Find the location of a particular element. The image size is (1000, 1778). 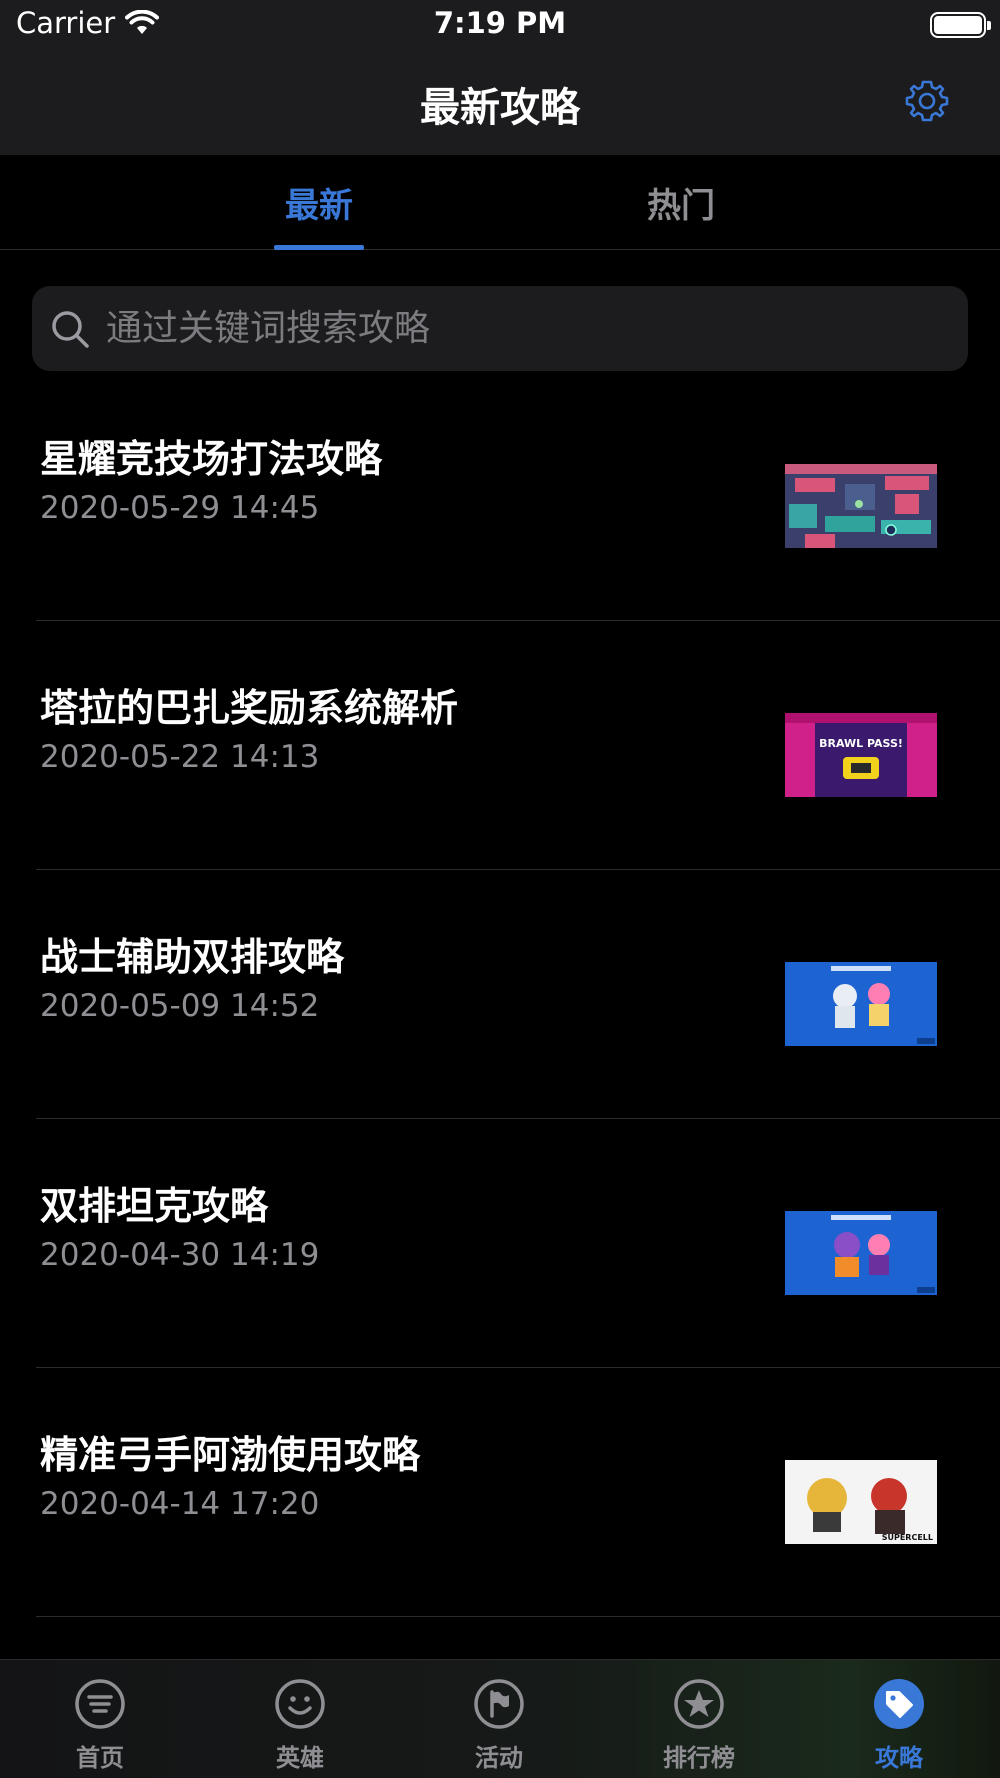

bottom-tab-bar: 首页 英雄 活动 排行榜 攻略 is located at coordinates (500, 1718).